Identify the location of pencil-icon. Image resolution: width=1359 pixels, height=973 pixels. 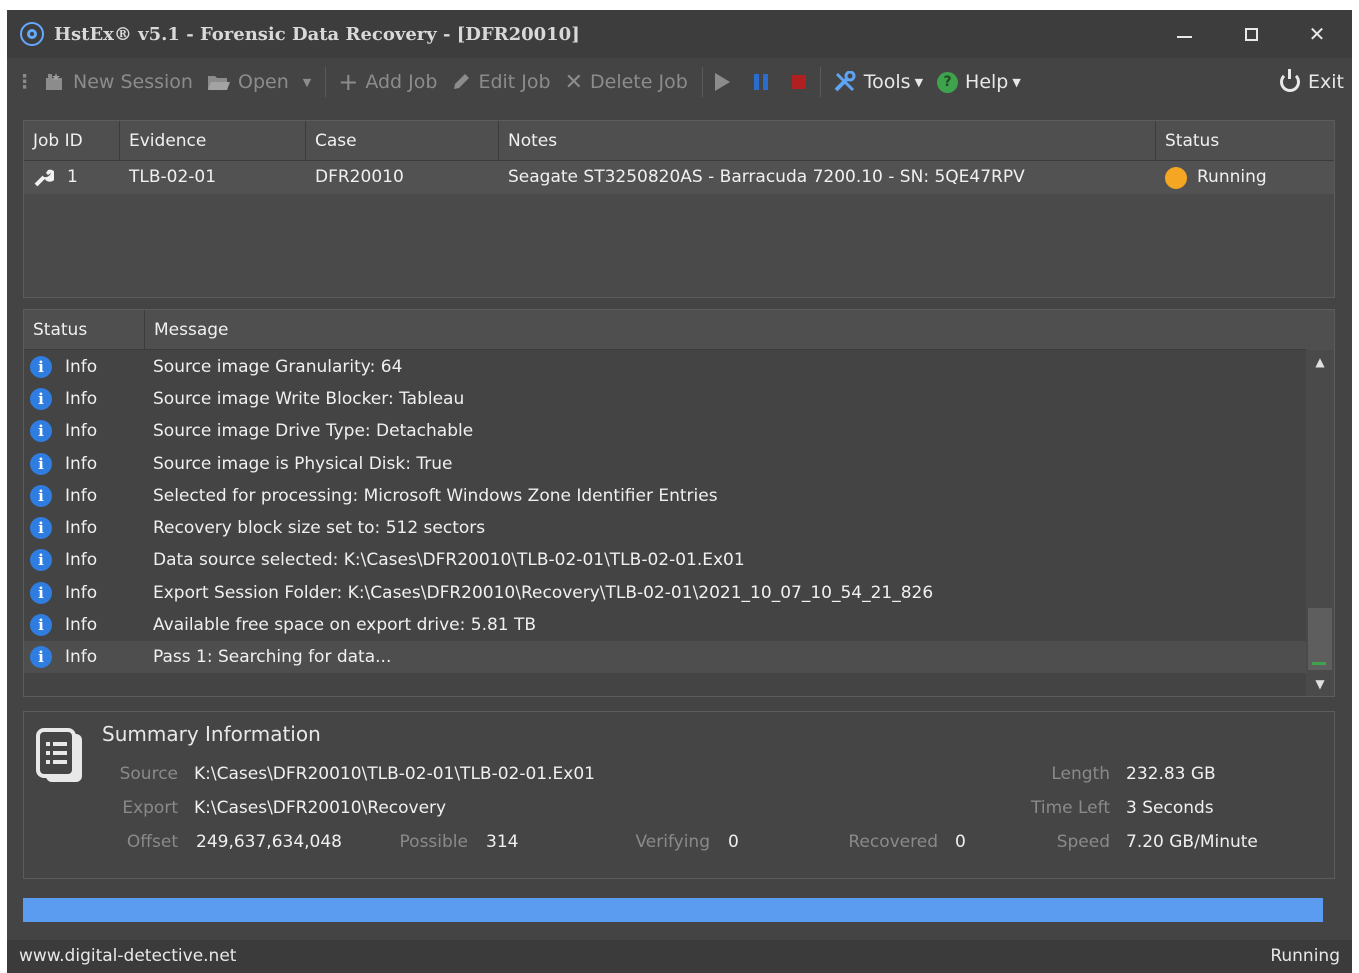
(461, 82).